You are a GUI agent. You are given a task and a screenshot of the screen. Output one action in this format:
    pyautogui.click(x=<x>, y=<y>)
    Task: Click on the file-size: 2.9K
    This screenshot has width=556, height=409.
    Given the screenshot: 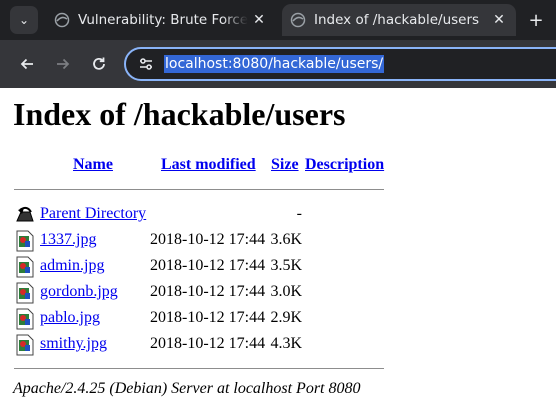 What is the action you would take?
    pyautogui.click(x=286, y=317)
    